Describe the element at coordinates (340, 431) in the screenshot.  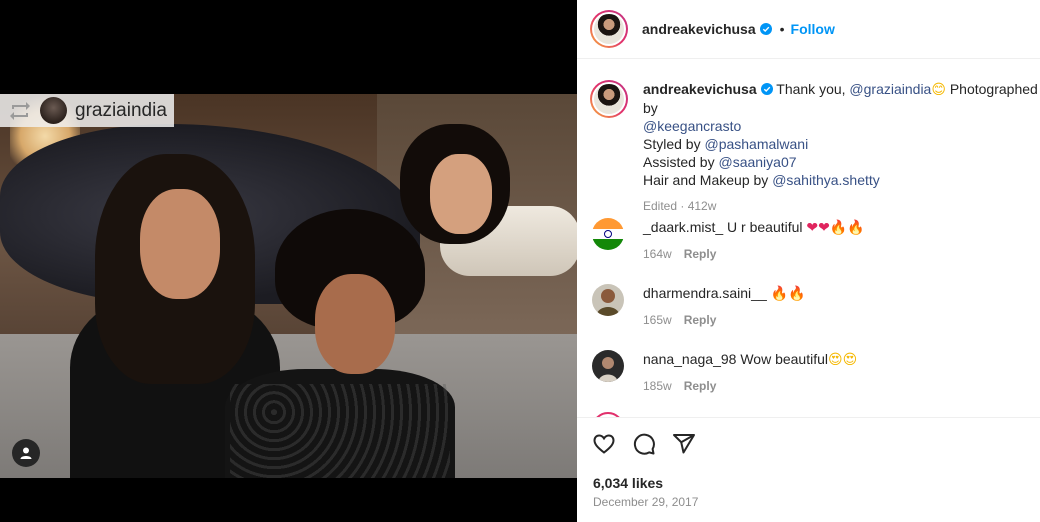
I see `photo-lace-pattern` at that location.